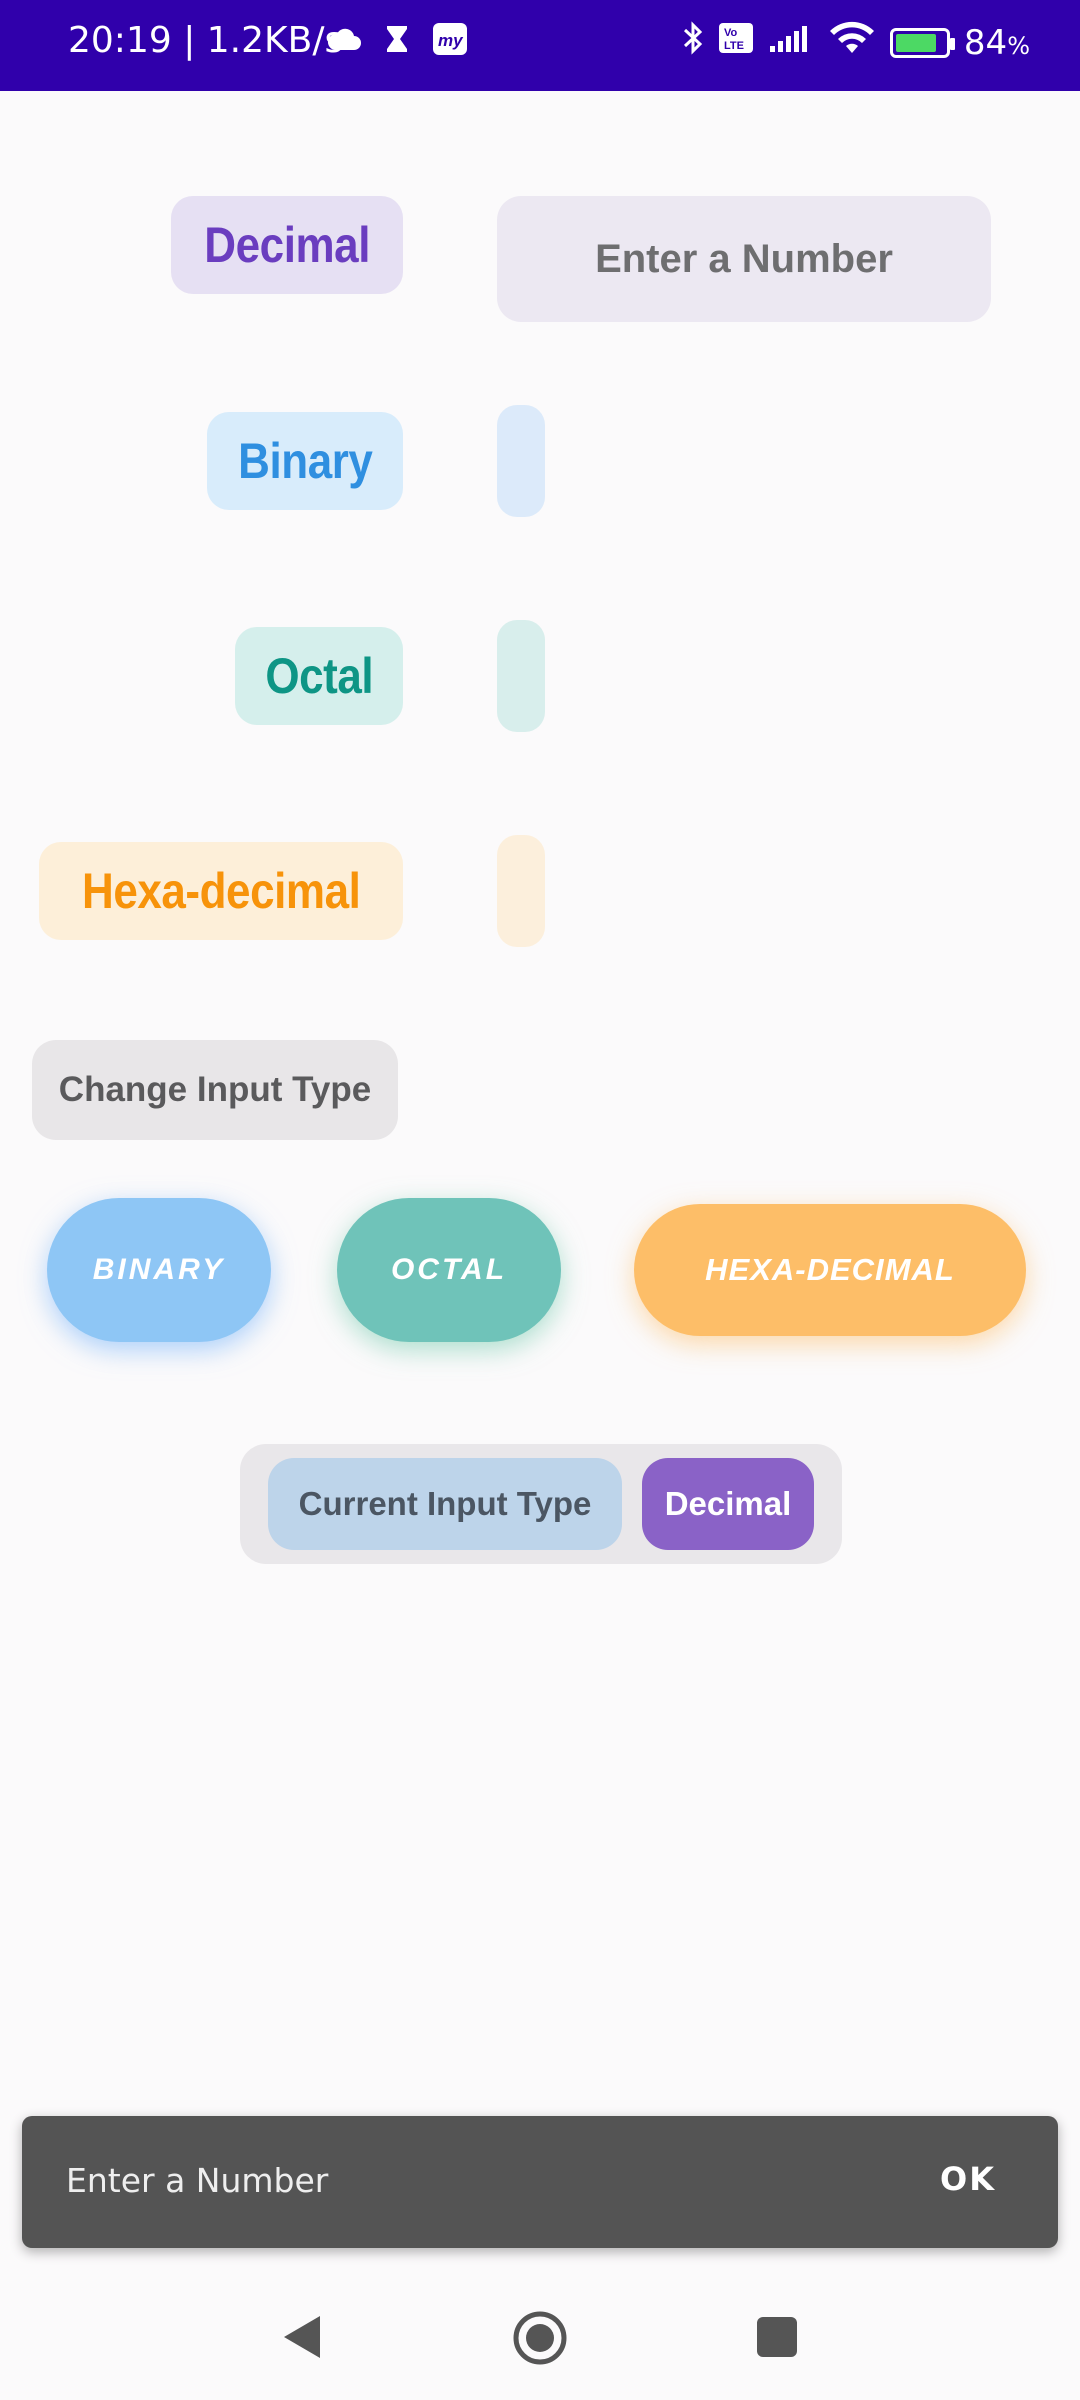 Image resolution: width=1080 pixels, height=2400 pixels. I want to click on change-input-type-label: Change Input Type, so click(215, 1090).